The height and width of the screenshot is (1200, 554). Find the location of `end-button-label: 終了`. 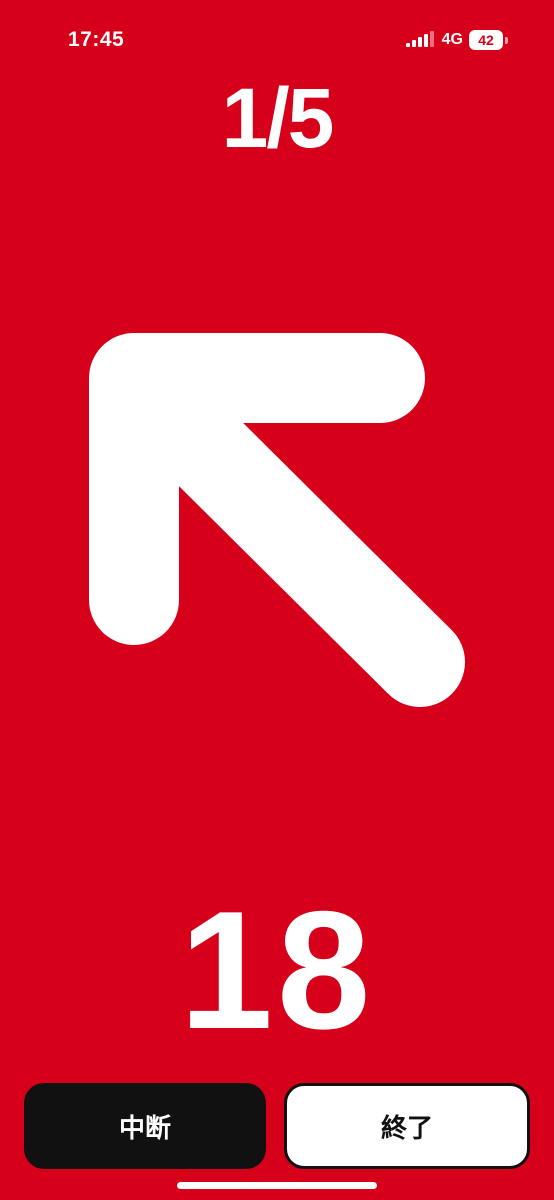

end-button-label: 終了 is located at coordinates (406, 1128).